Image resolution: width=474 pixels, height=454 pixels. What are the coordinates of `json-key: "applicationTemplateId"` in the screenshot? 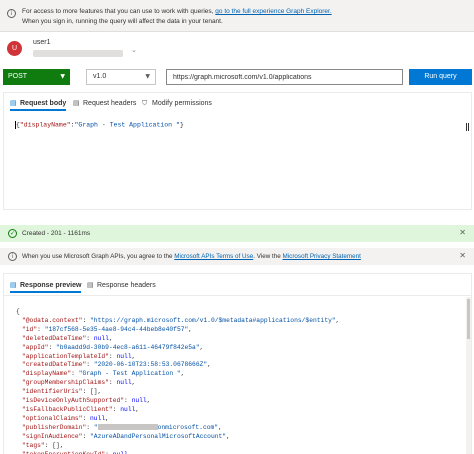 It's located at (65, 356).